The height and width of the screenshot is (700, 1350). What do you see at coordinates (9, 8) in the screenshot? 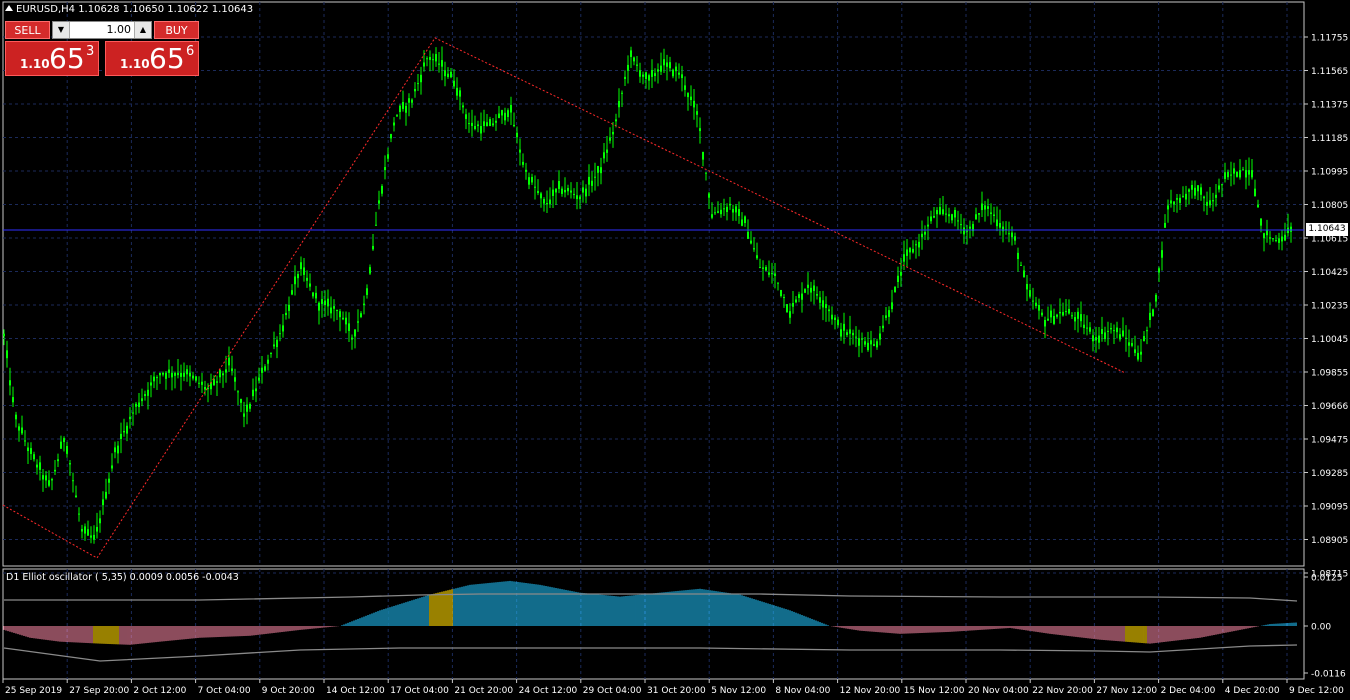
I see `collapse-triangle-icon` at bounding box center [9, 8].